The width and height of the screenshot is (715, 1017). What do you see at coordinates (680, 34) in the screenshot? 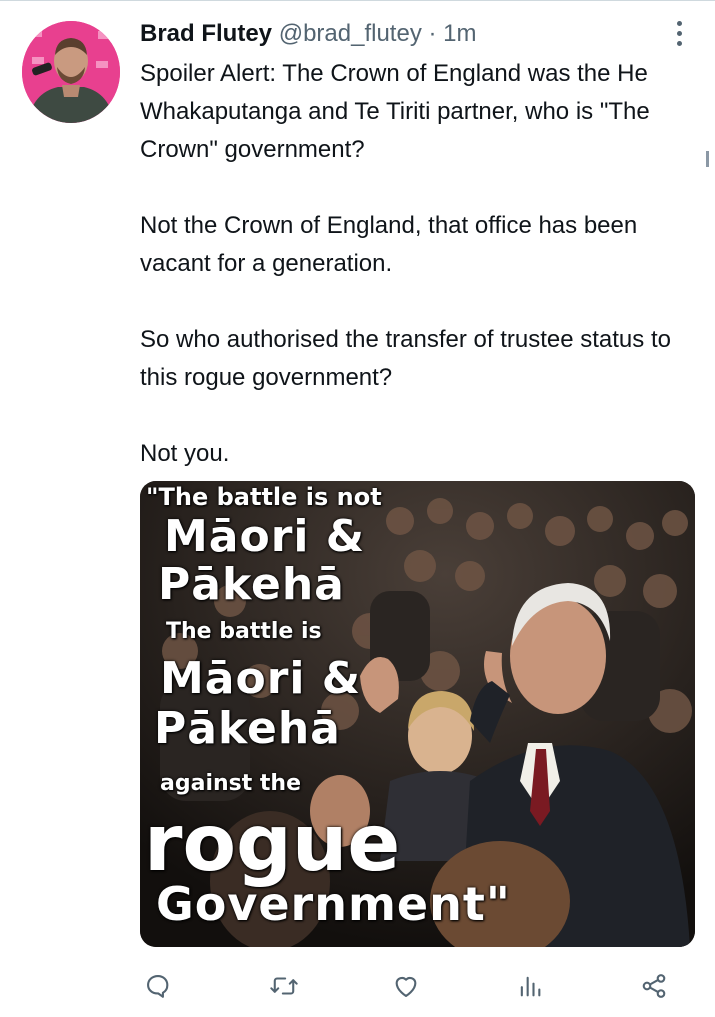
I see `more-options-icon` at bounding box center [680, 34].